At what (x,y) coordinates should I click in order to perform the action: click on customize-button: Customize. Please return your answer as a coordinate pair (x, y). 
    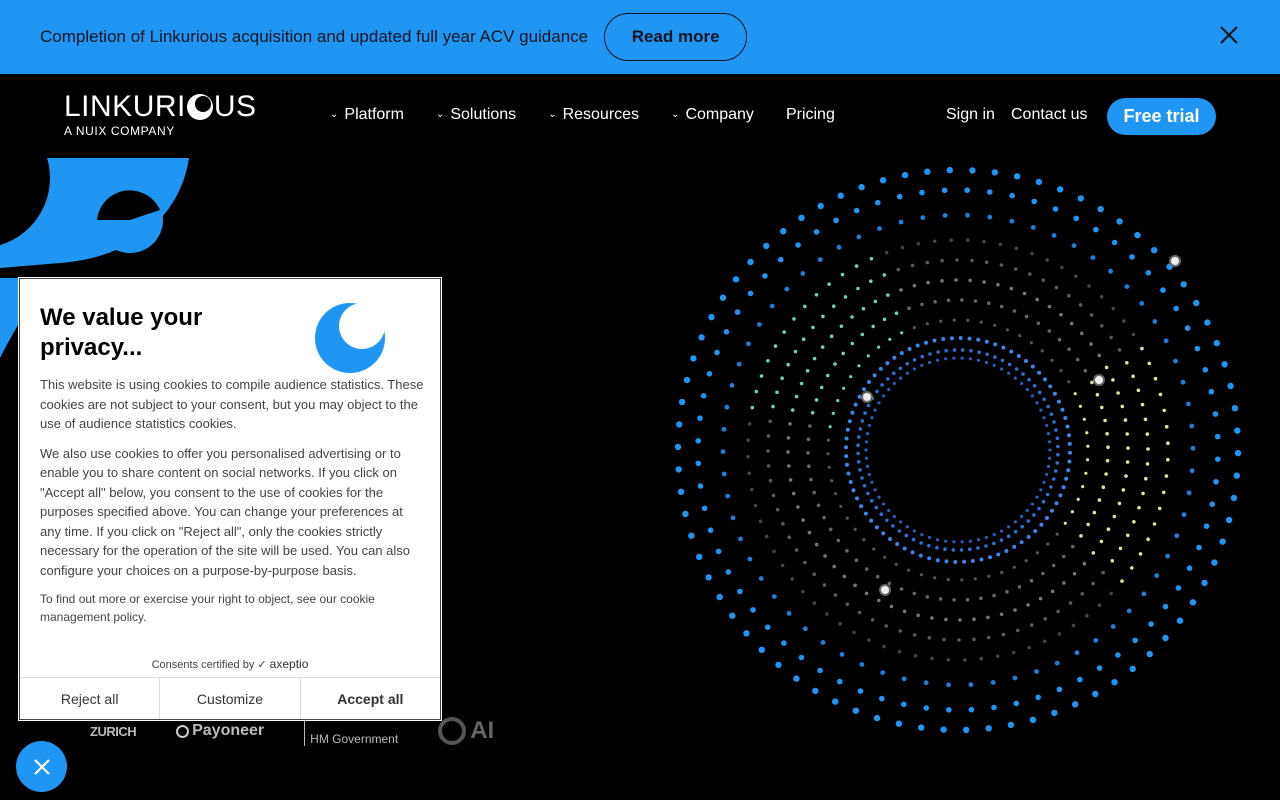
    Looking at the image, I should click on (230, 698).